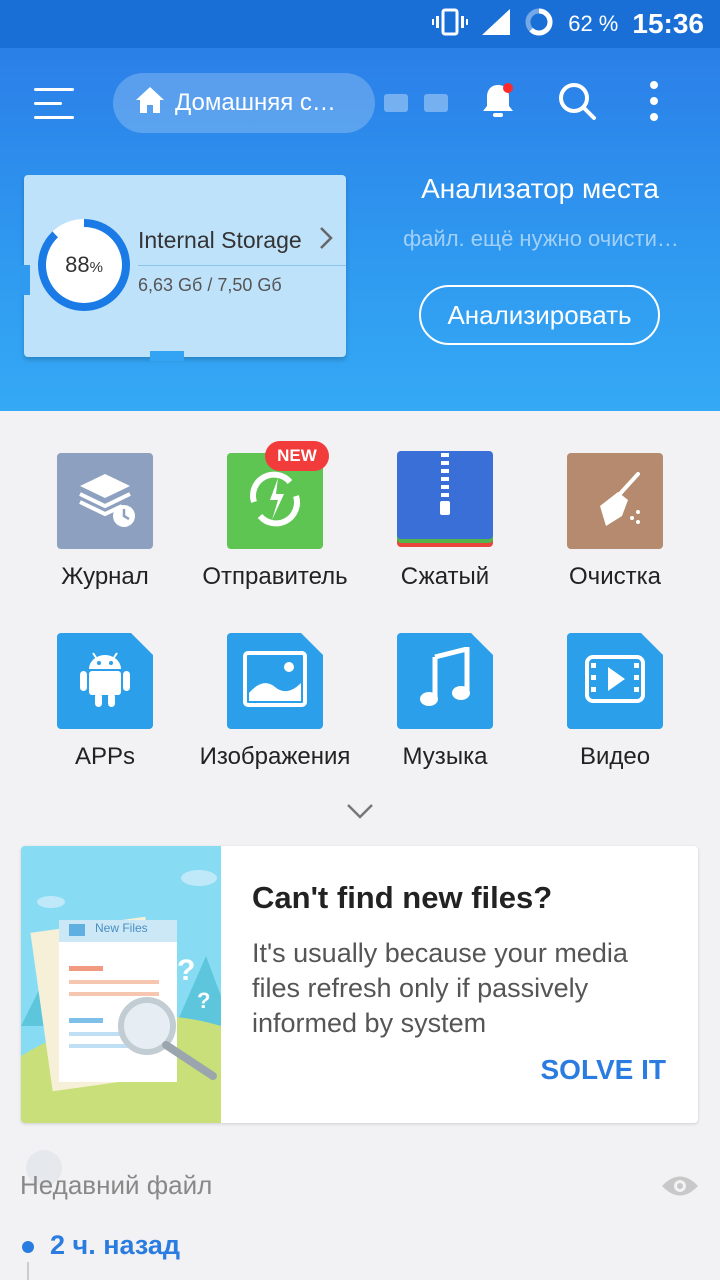  Describe the element at coordinates (615, 681) in the screenshot. I see `video-icon` at that location.